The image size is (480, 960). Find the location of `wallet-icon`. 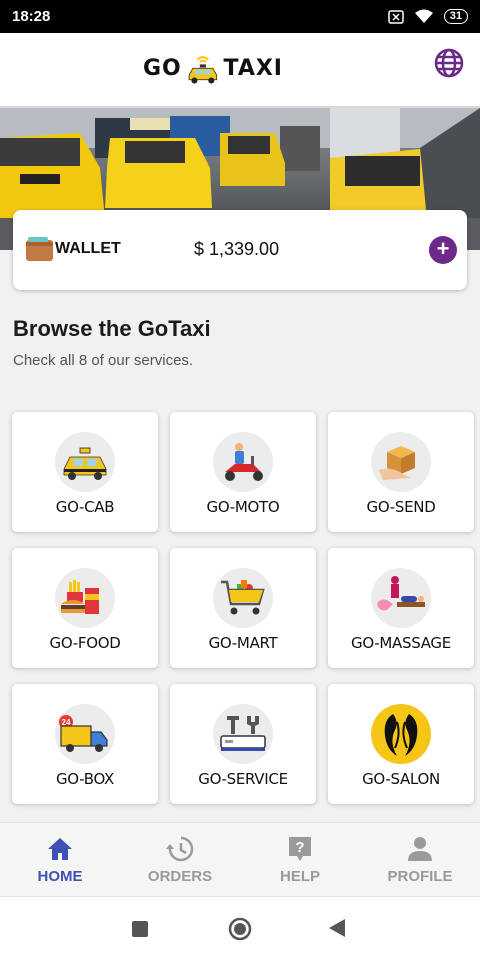

wallet-icon is located at coordinates (39, 249).